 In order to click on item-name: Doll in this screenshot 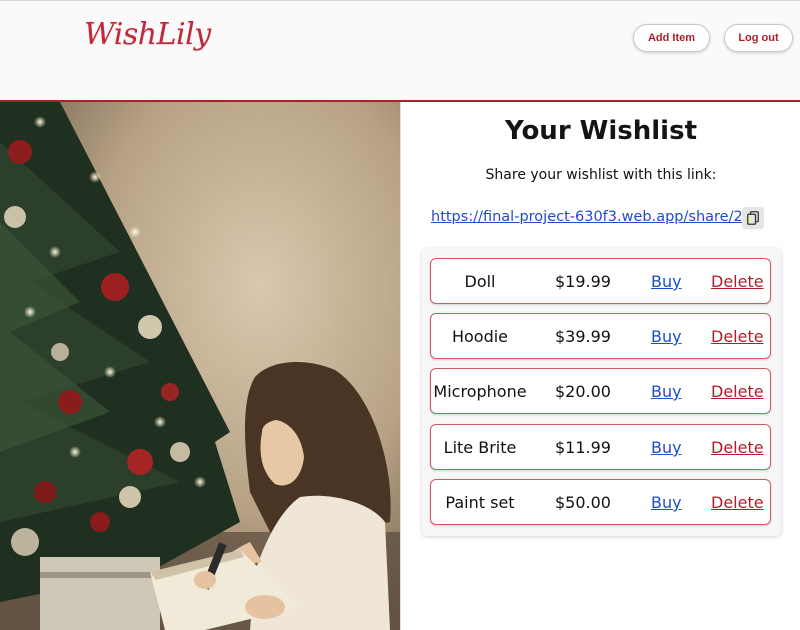, I will do `click(480, 281)`.